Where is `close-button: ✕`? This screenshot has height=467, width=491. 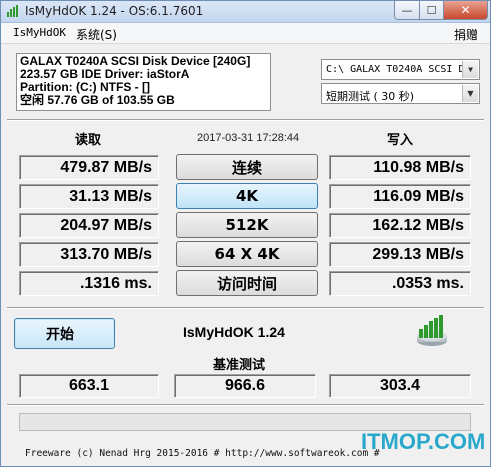
close-button: ✕ is located at coordinates (465, 10).